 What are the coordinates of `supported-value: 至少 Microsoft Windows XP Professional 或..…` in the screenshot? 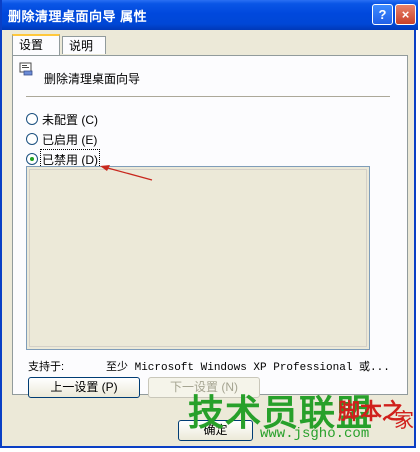 It's located at (248, 368).